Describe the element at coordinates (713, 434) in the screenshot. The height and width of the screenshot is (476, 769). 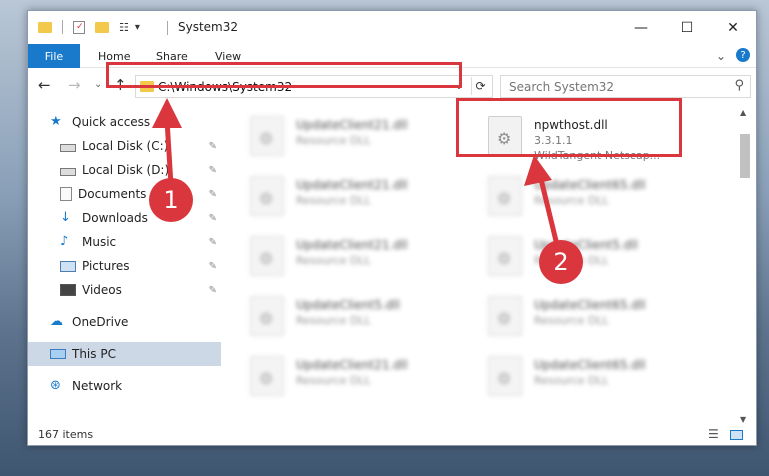
I see `details-view-icon: ☰` at that location.